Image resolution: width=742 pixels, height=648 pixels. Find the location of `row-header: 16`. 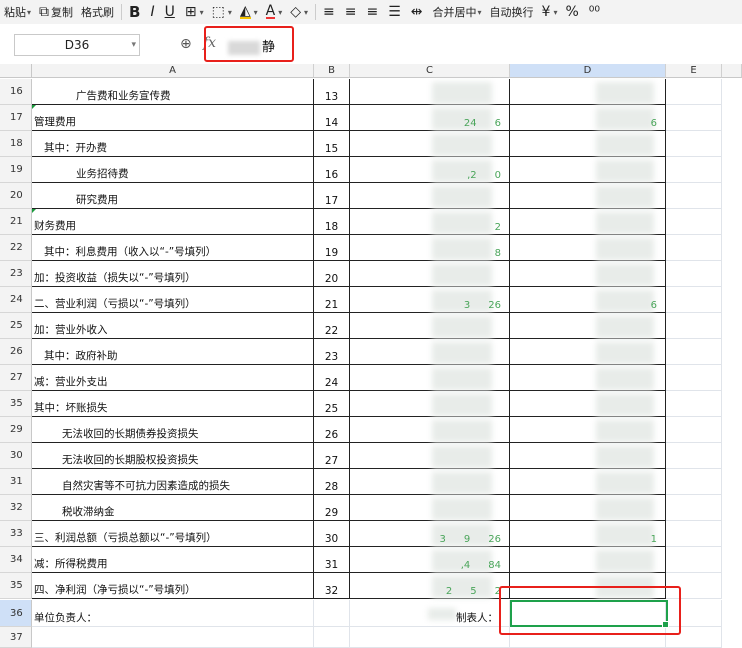

row-header: 16 is located at coordinates (16, 92).